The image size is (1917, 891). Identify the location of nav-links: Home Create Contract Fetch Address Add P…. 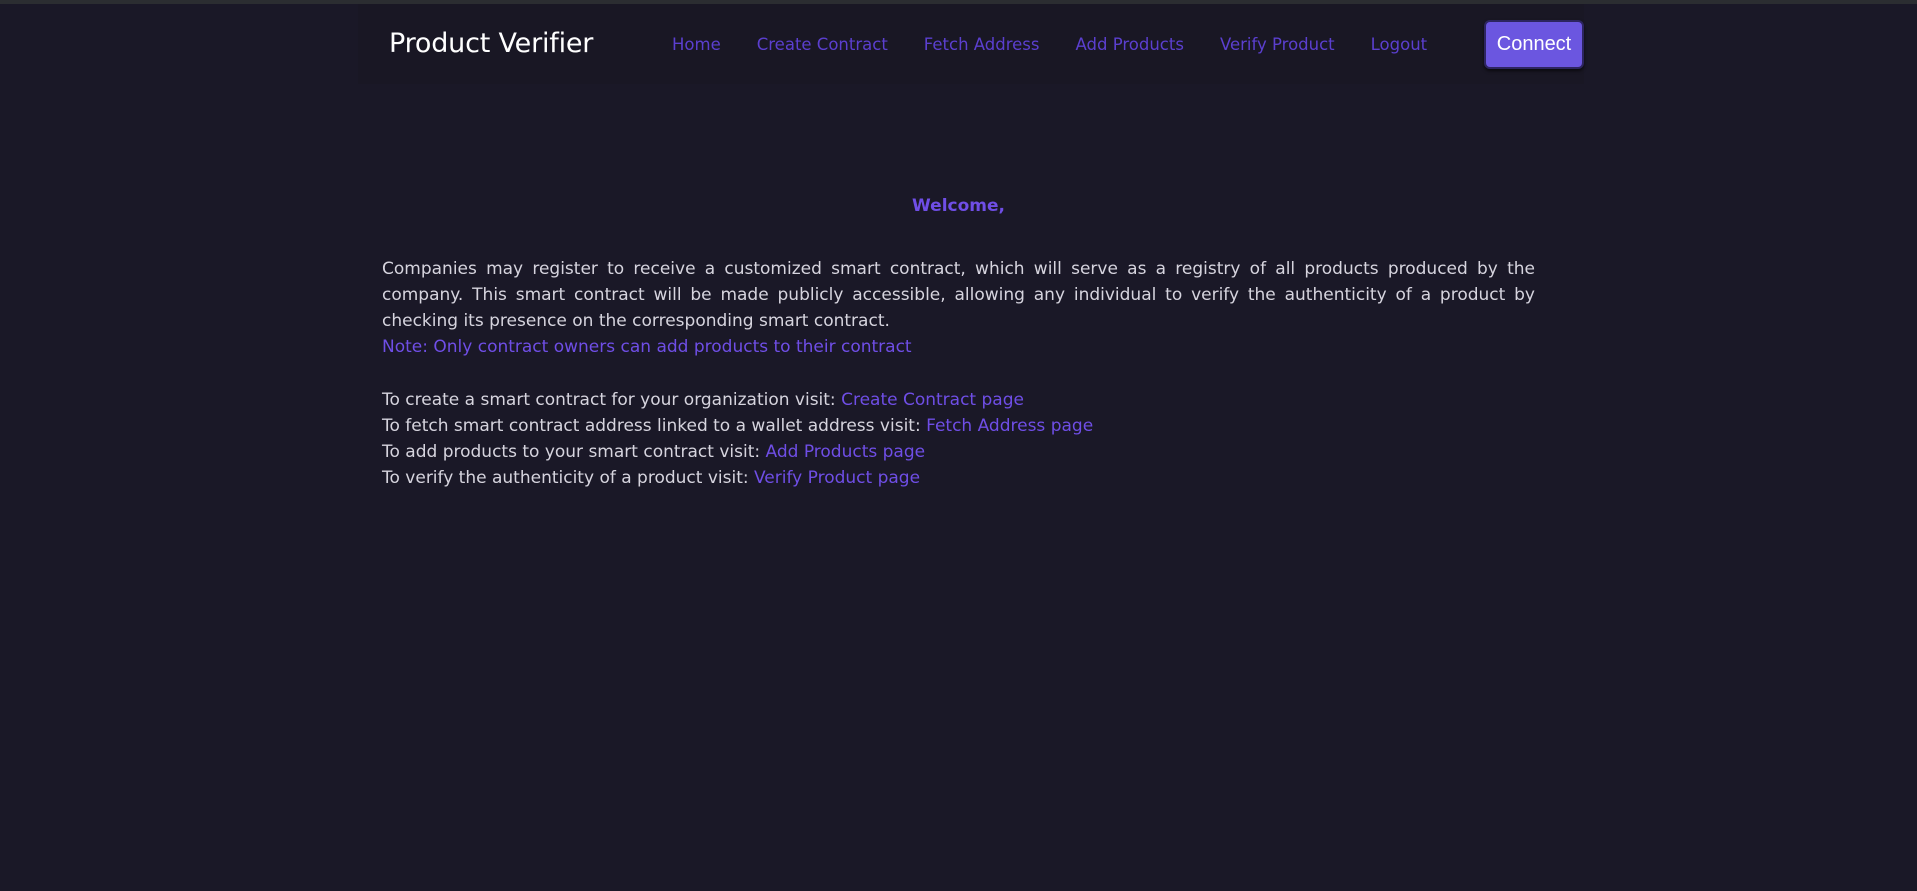
(1067, 44).